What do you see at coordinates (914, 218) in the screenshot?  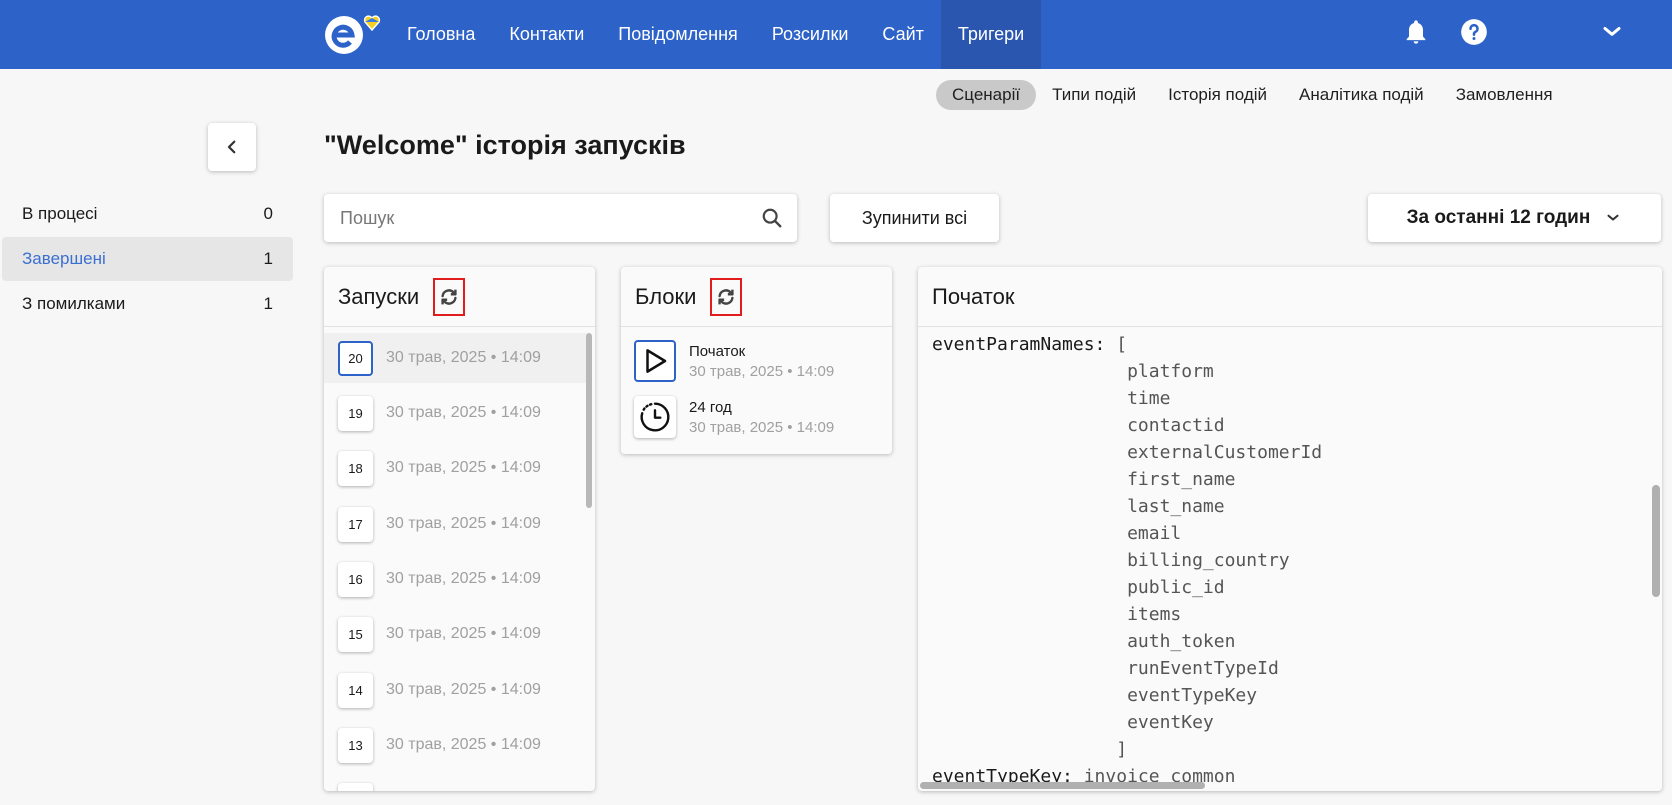 I see `stop-all-button: Зупинити всі` at bounding box center [914, 218].